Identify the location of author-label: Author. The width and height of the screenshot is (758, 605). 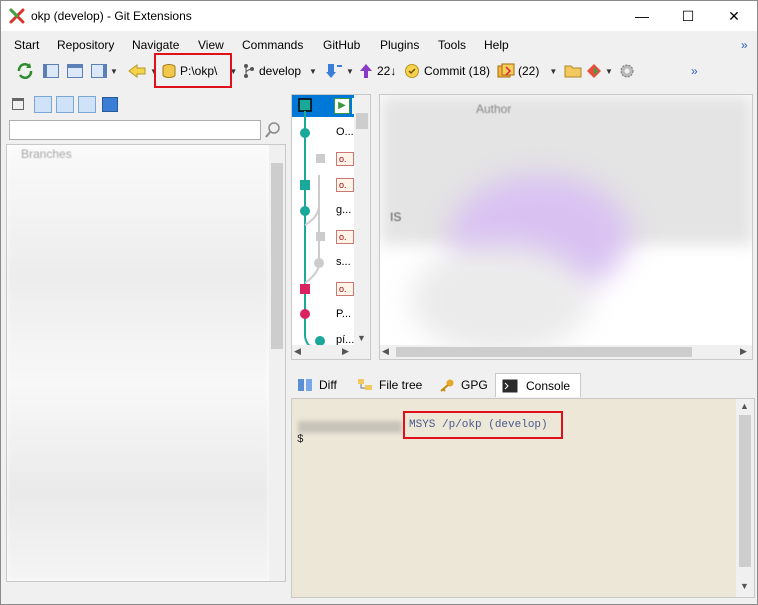
(494, 109).